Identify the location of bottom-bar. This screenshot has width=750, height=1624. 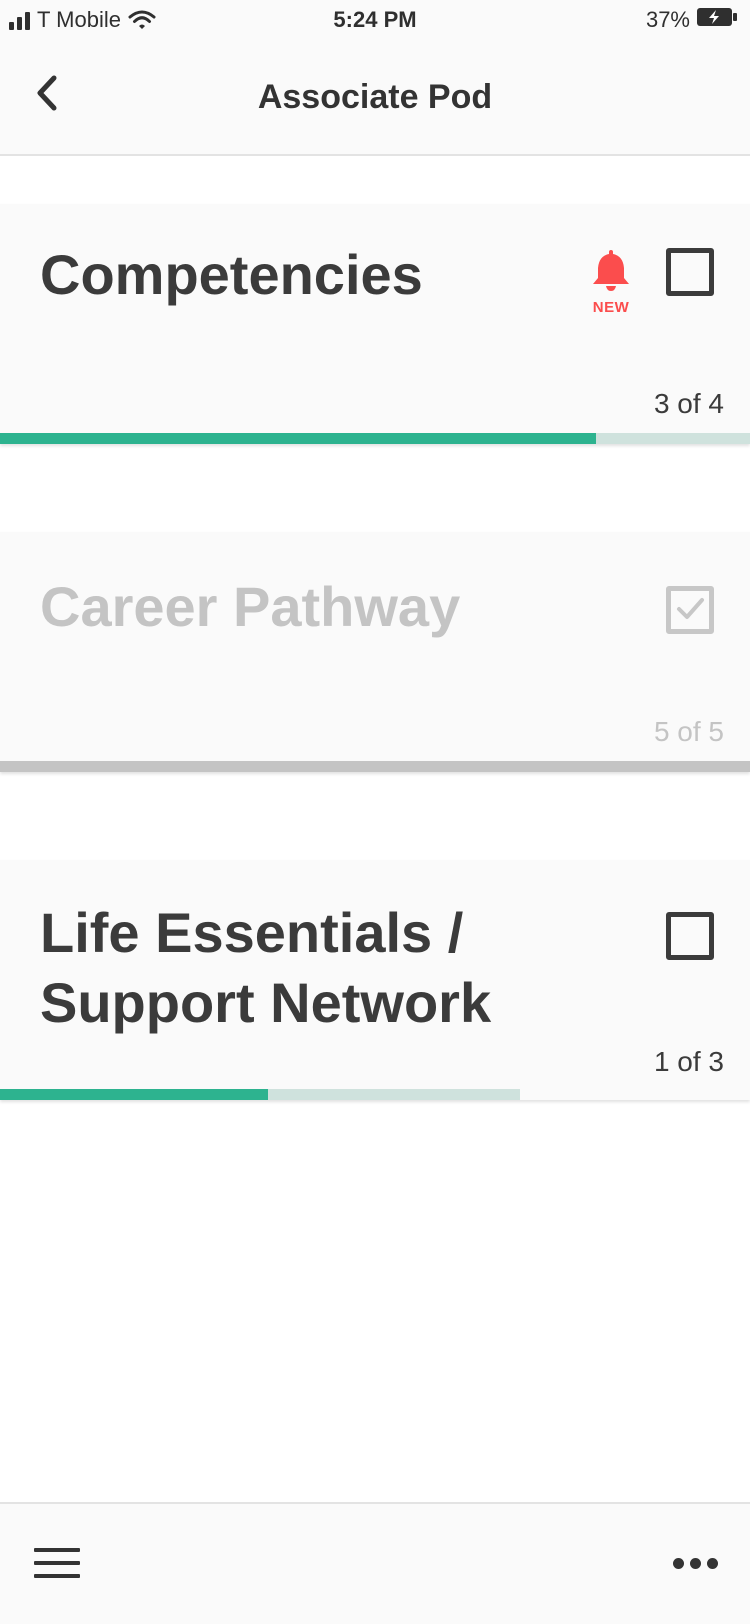
(375, 1563).